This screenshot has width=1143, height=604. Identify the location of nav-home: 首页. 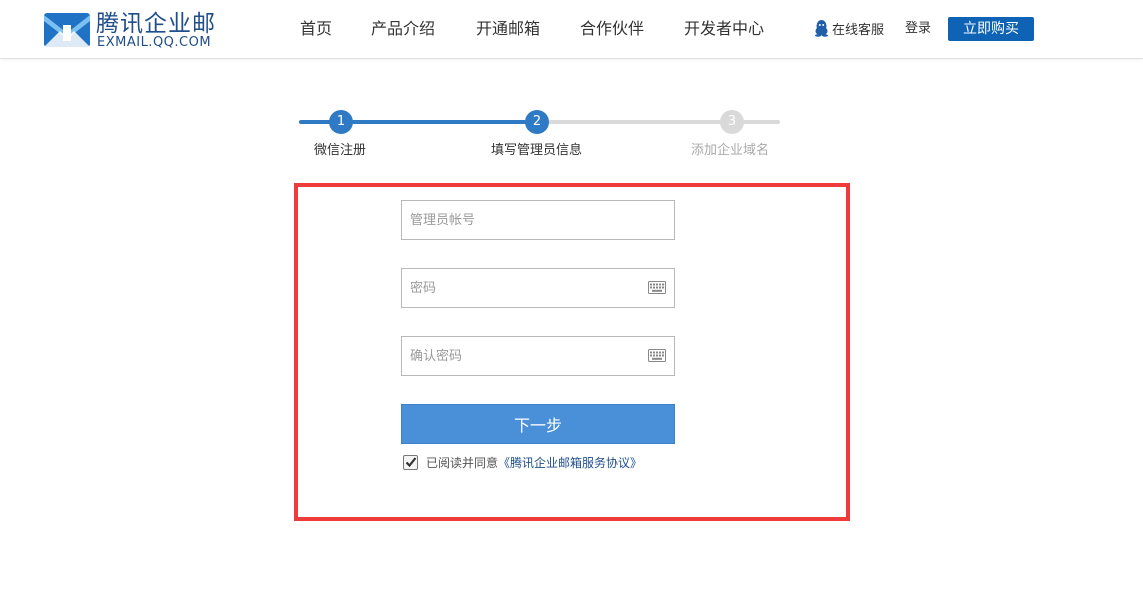
(316, 29).